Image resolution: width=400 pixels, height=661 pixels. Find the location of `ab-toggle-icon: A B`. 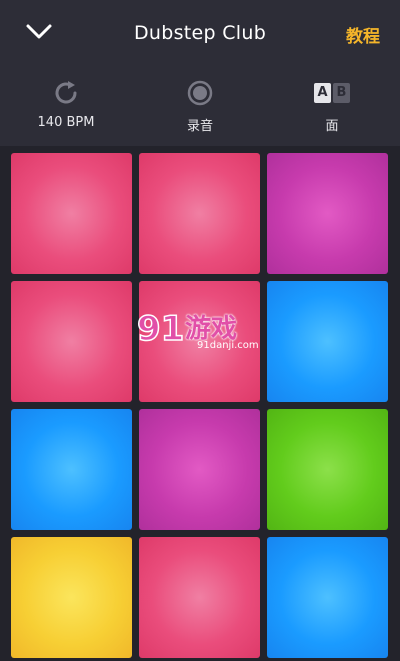

ab-toggle-icon: A B is located at coordinates (332, 93).